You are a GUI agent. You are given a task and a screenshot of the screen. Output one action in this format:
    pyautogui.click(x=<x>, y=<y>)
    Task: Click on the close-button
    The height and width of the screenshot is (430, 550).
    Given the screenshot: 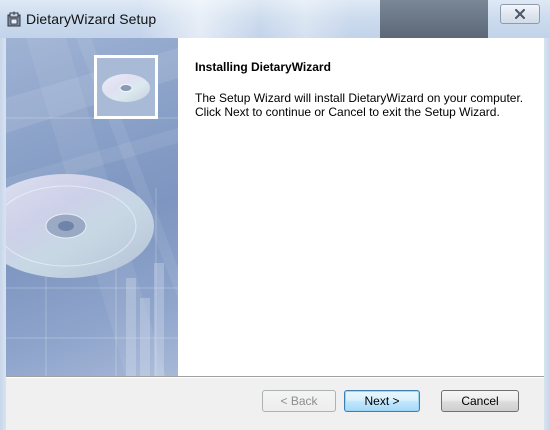 What is the action you would take?
    pyautogui.click(x=520, y=14)
    